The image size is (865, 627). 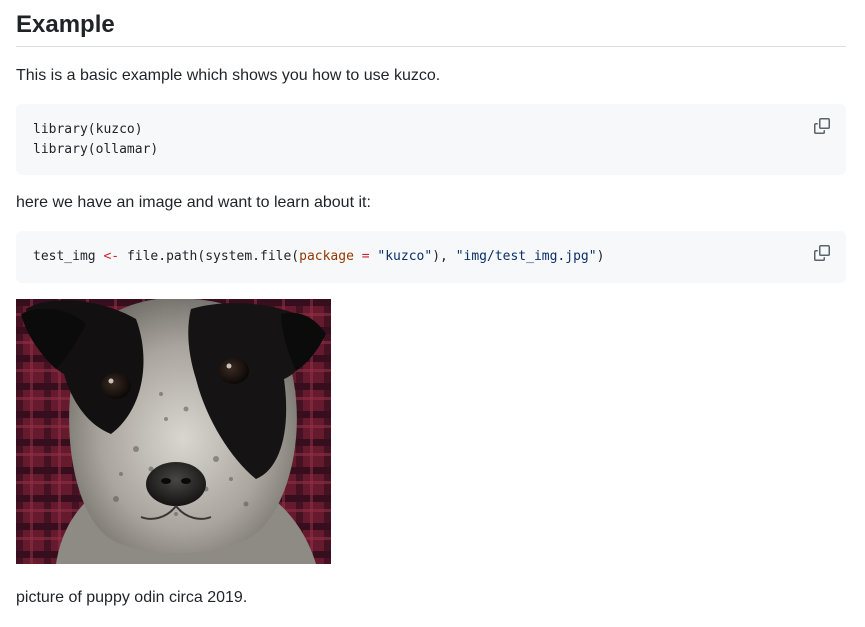 What do you see at coordinates (65, 24) in the screenshot?
I see `section-heading: Example` at bounding box center [65, 24].